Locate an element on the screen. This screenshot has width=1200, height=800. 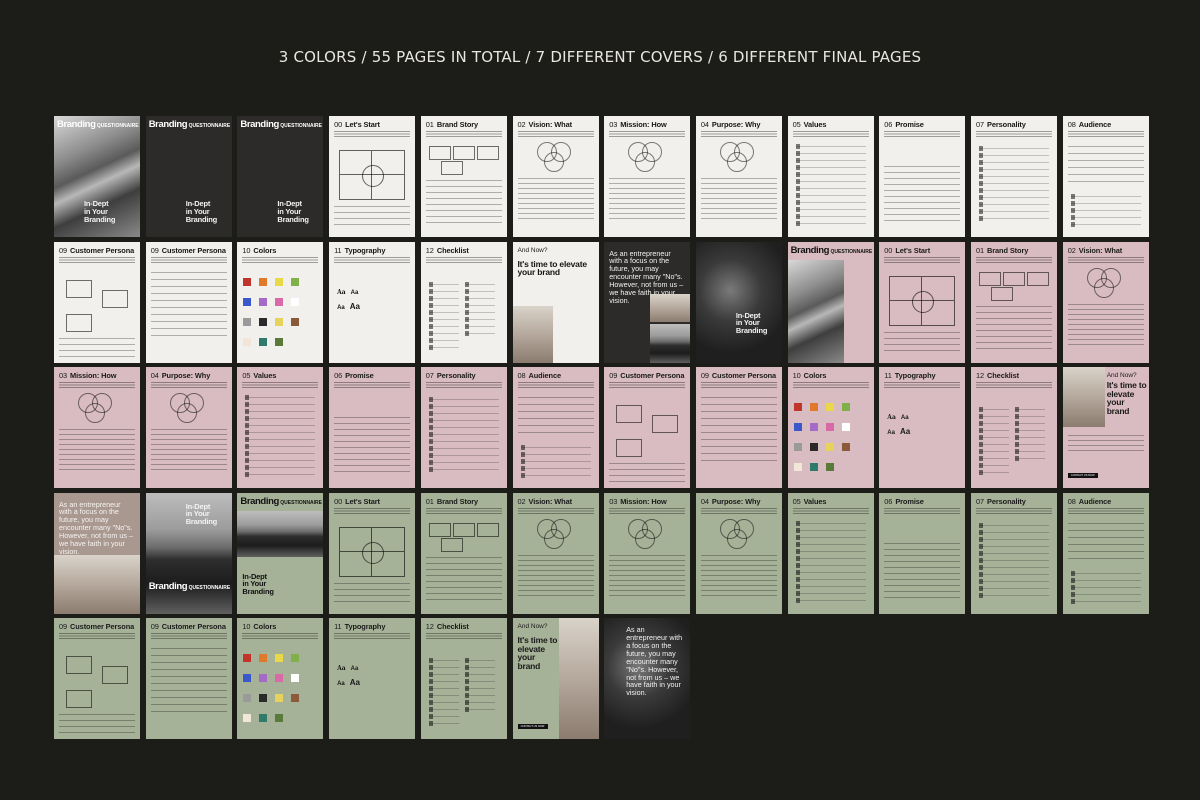
customer-persona-title: 09 Customer Persona is located at coordinates (647, 375).